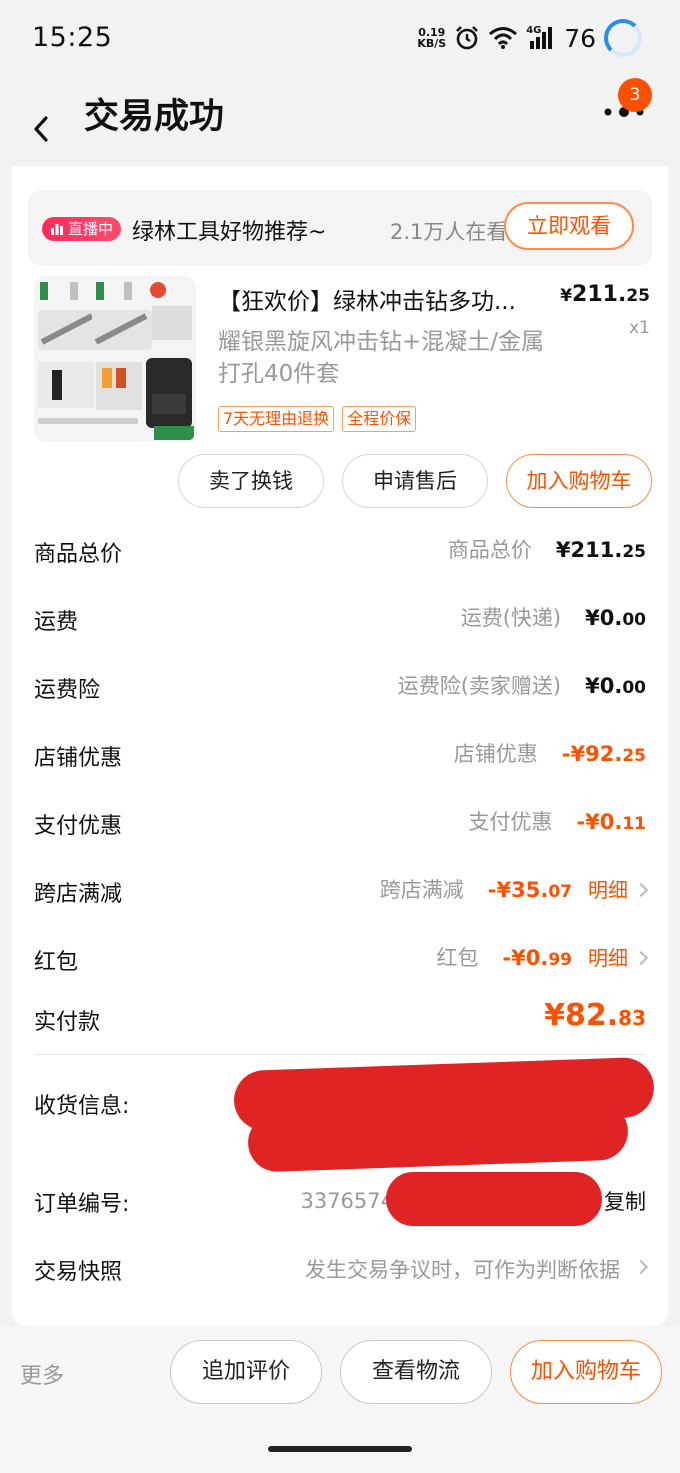  Describe the element at coordinates (381, 358) in the screenshot. I see `product-spec: 耀银黑旋风冲击钻+混凝土/金属打孔40件套` at that location.